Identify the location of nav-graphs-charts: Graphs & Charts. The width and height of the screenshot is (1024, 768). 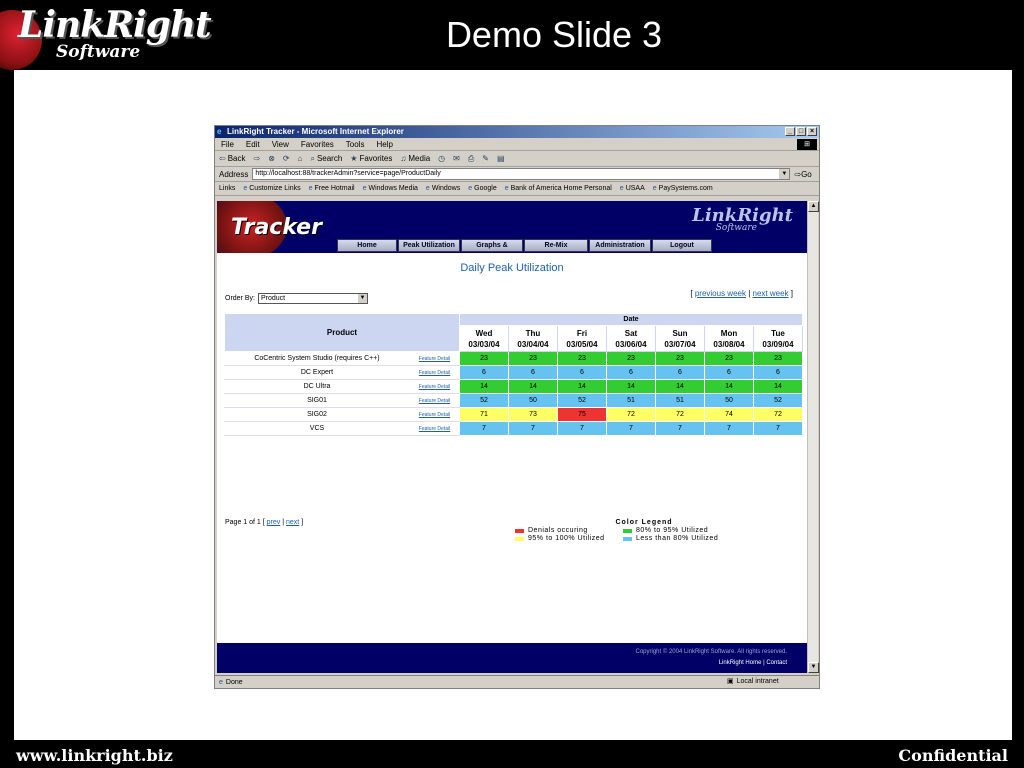
(492, 245).